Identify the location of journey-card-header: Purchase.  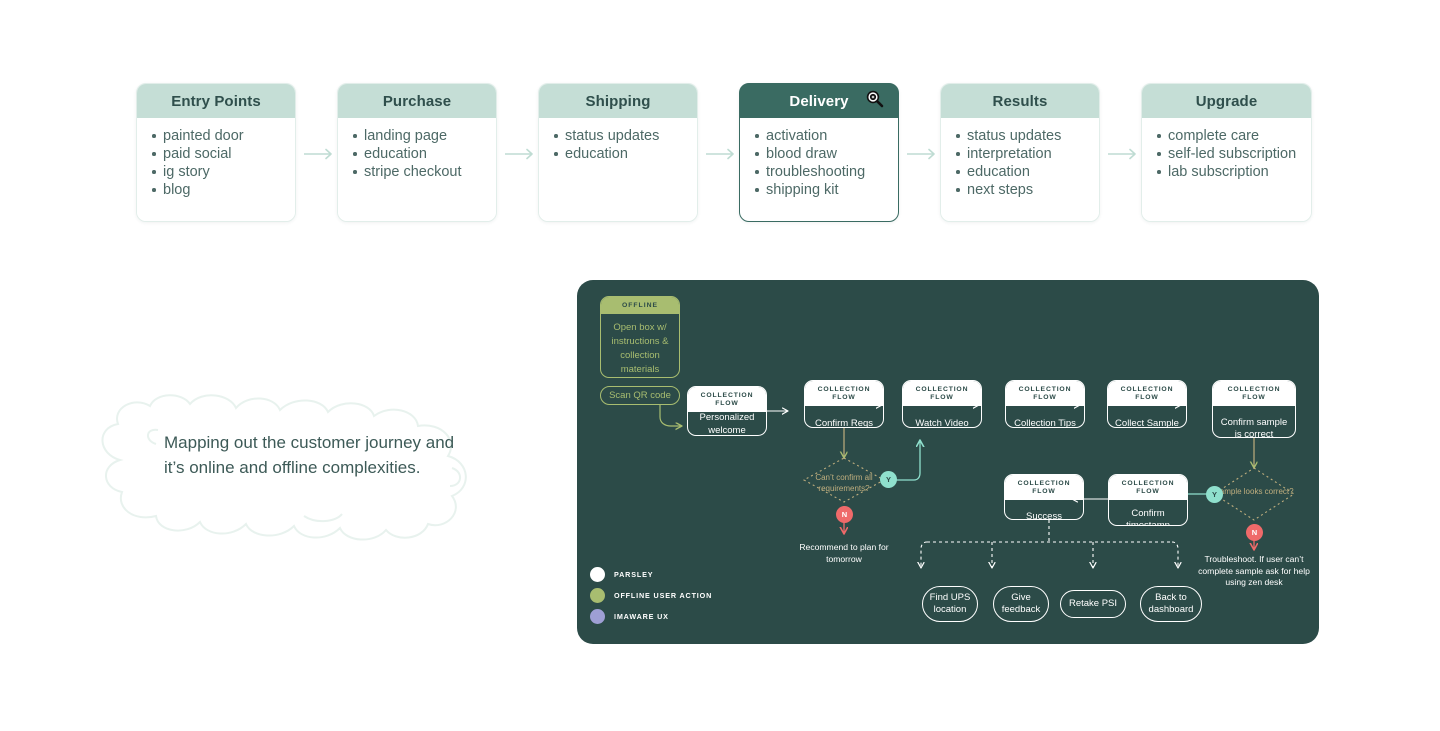
(417, 101).